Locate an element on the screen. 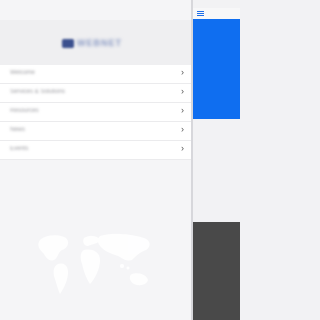  menu-item-resources: Resources › is located at coordinates (95, 112).